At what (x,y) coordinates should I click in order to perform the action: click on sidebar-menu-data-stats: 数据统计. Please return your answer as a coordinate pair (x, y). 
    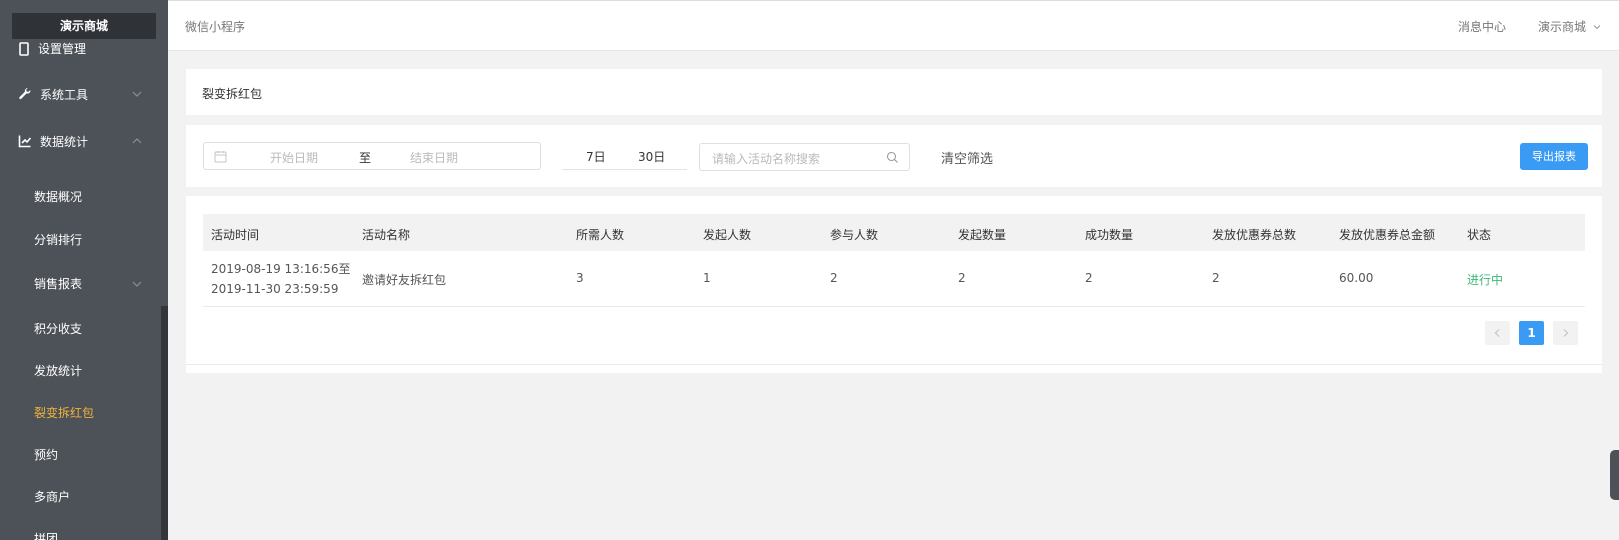
    Looking at the image, I should click on (84, 141).